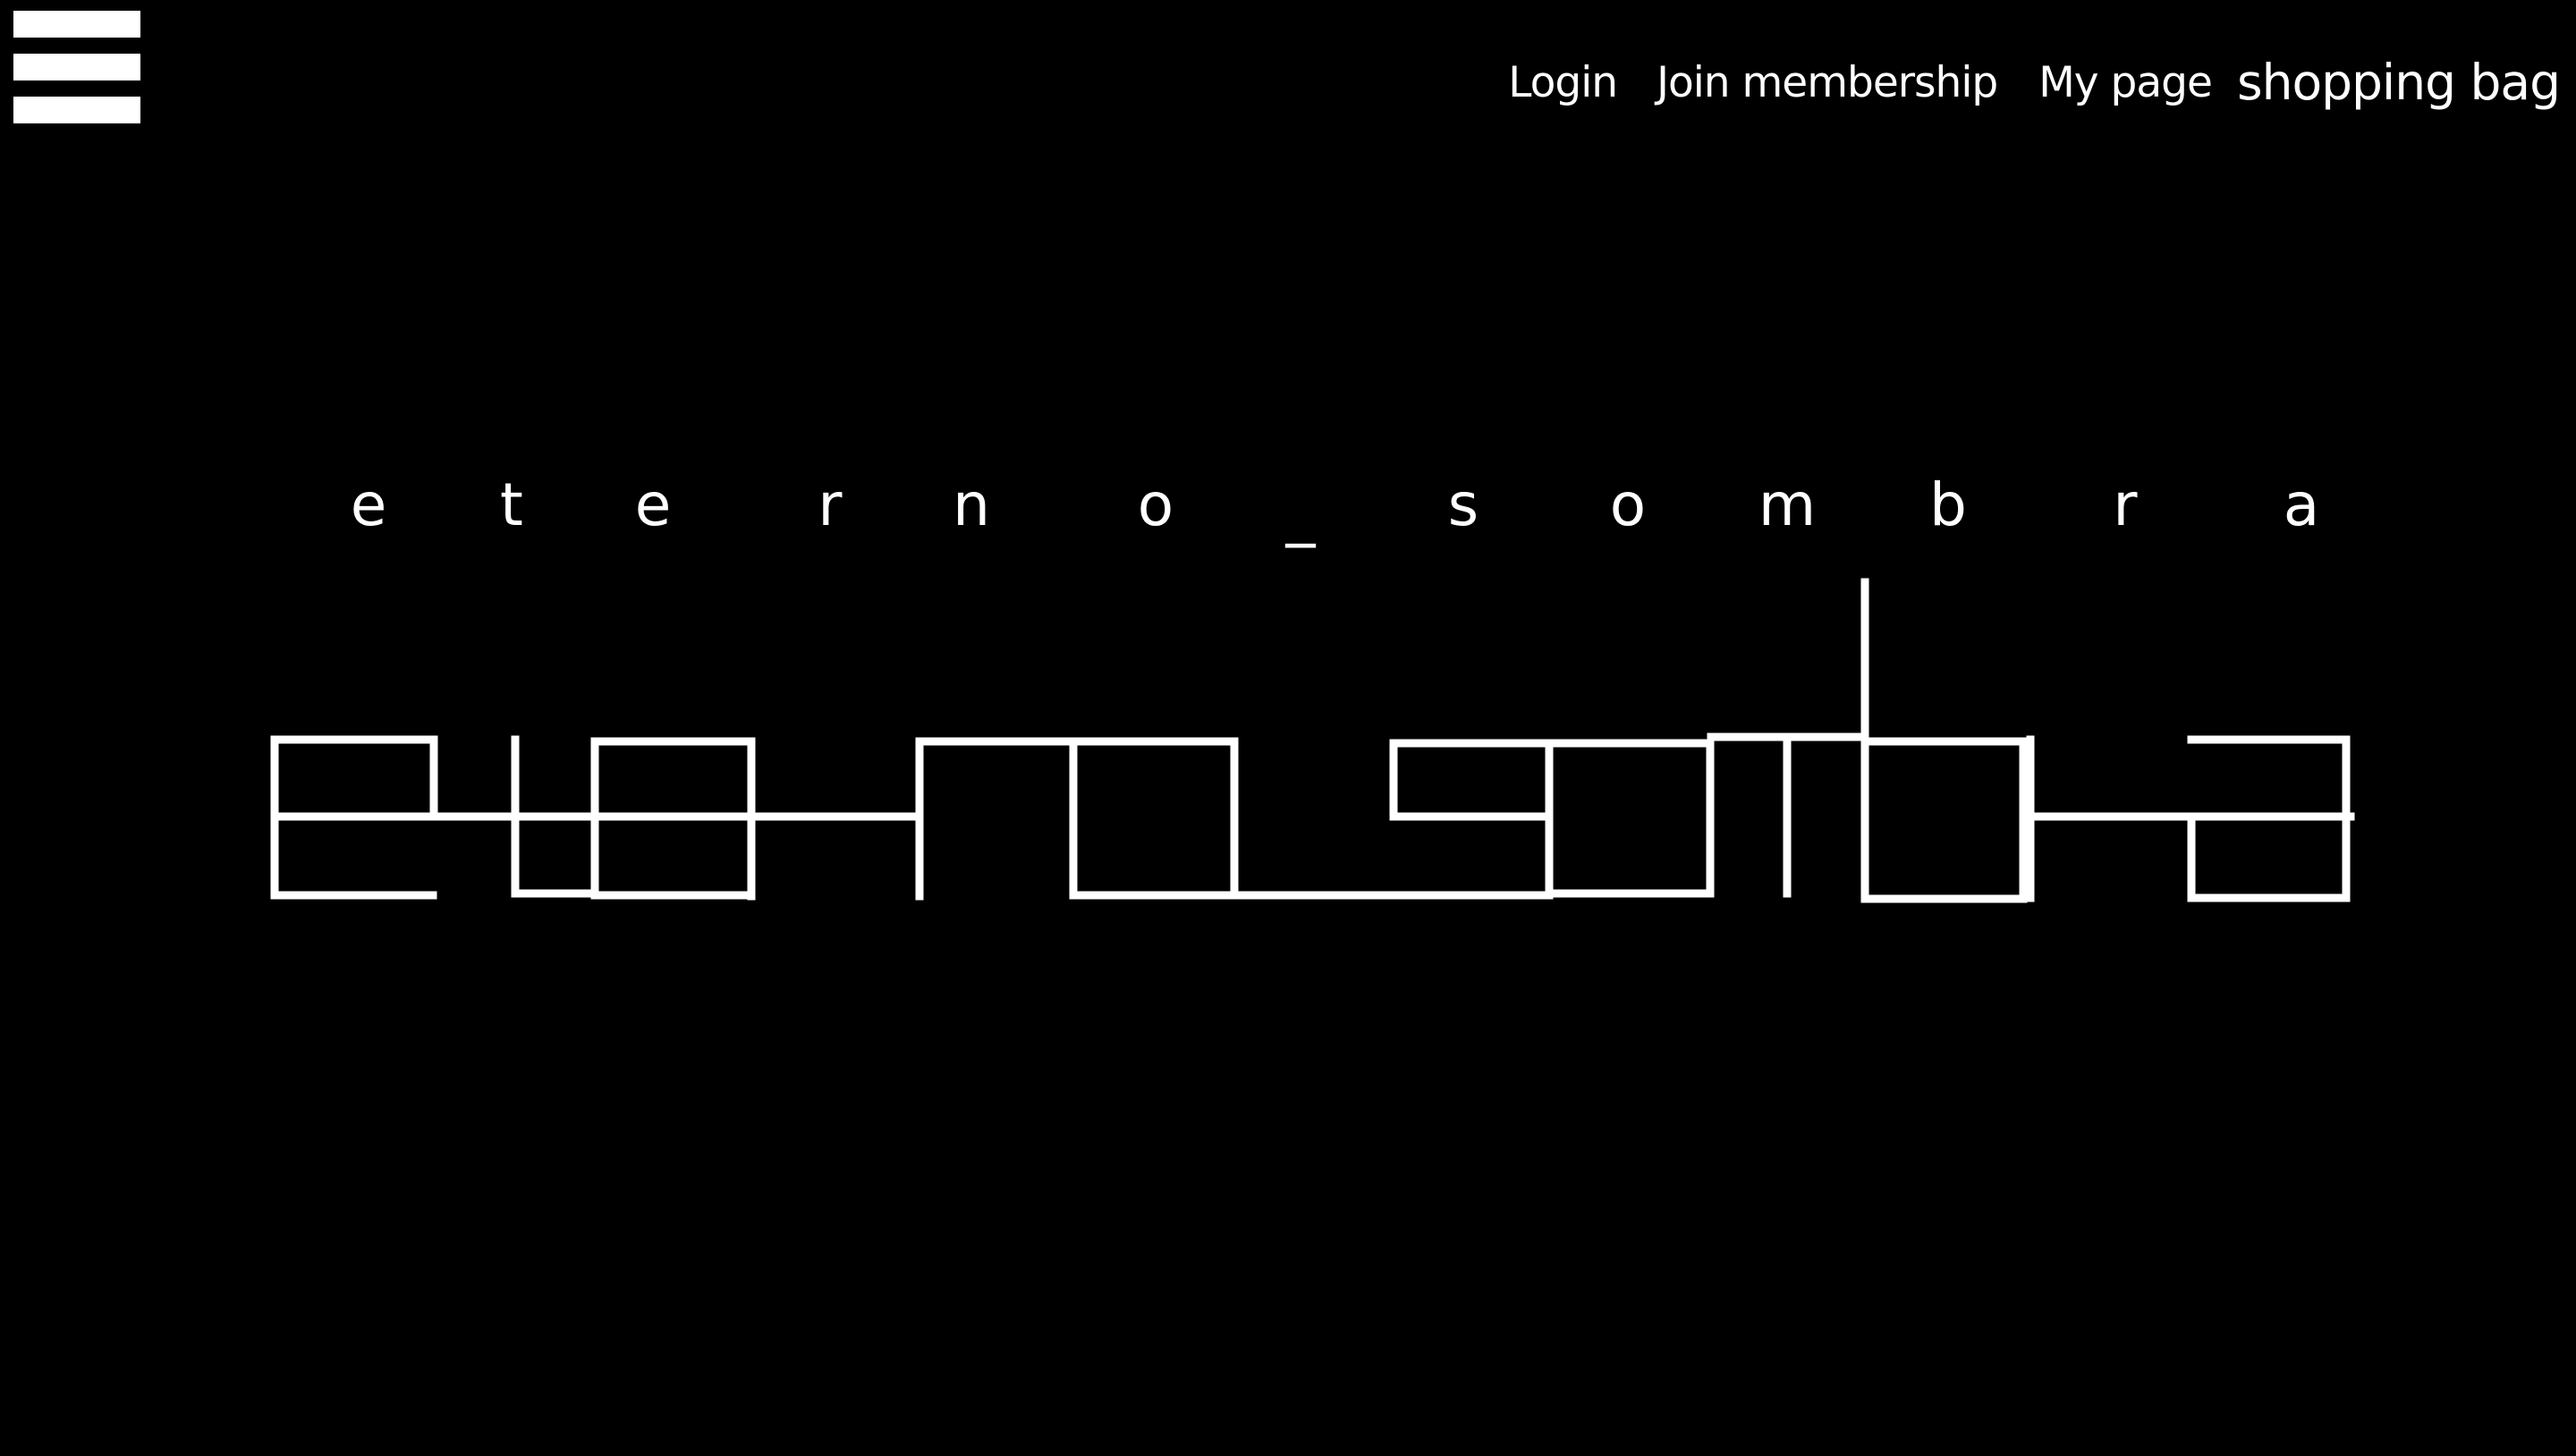 The width and height of the screenshot is (2576, 1456). I want to click on join-membership-link: Join membership, so click(1827, 82).